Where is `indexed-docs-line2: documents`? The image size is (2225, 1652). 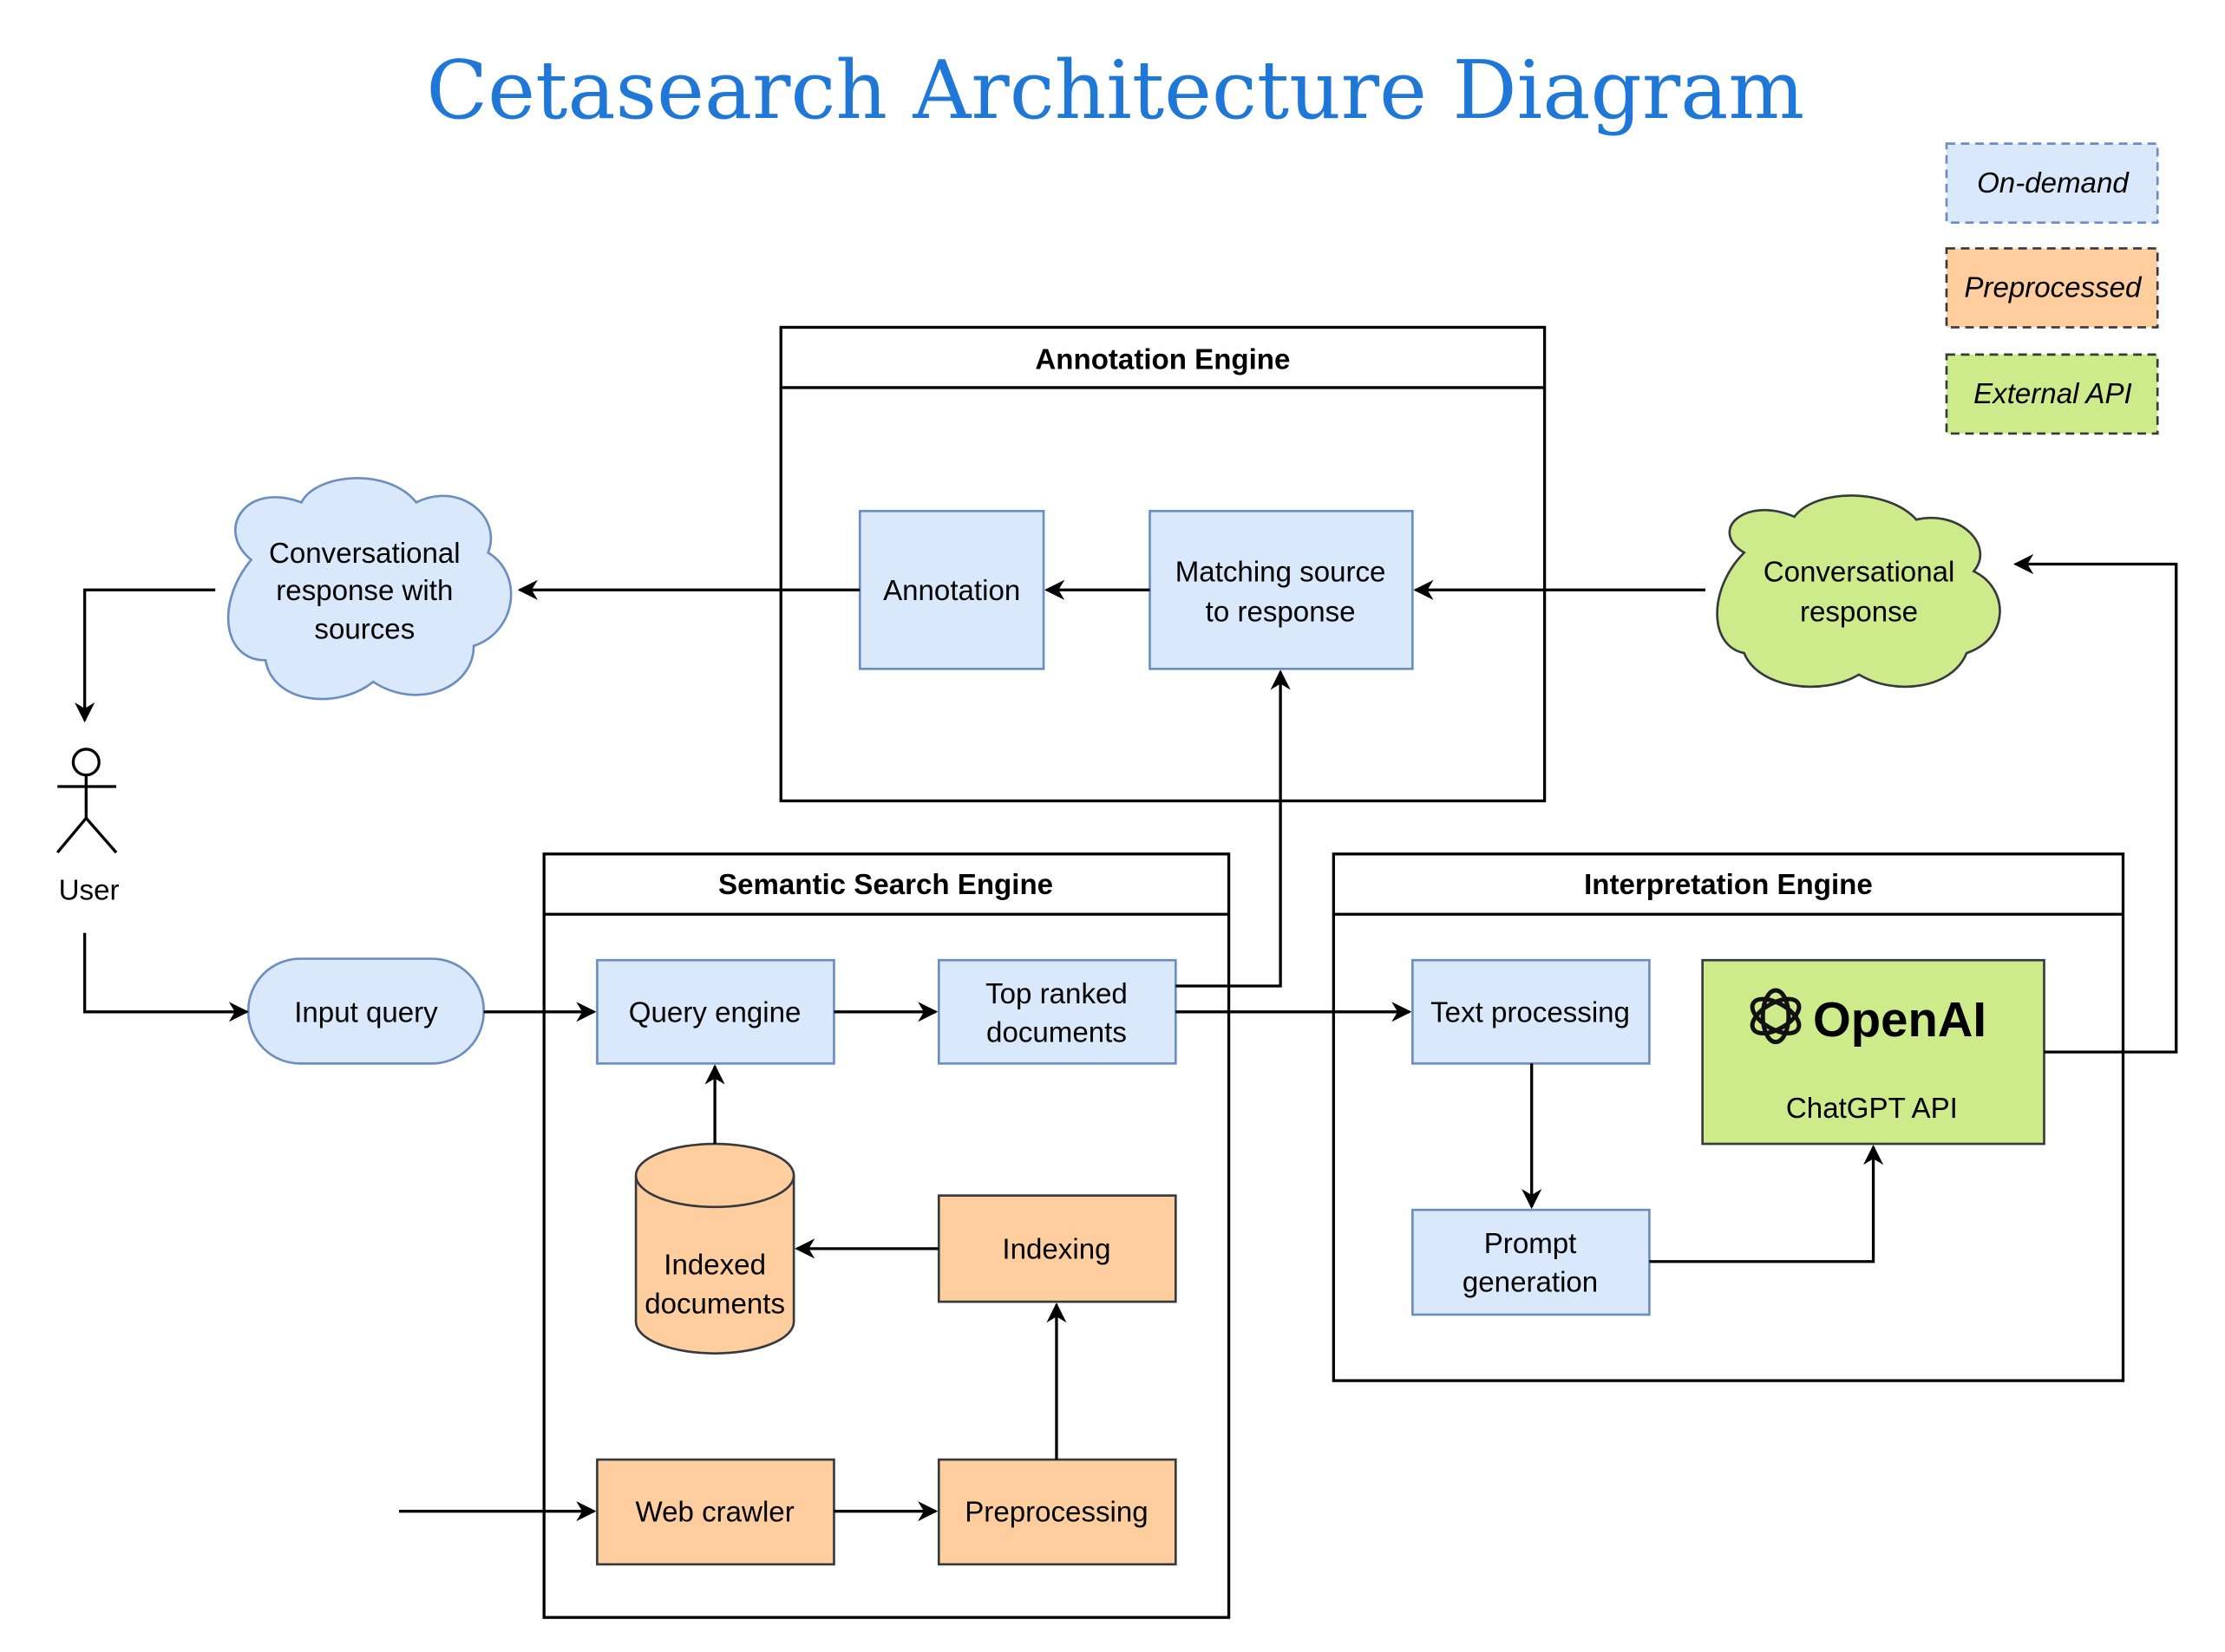 indexed-docs-line2: documents is located at coordinates (715, 1304).